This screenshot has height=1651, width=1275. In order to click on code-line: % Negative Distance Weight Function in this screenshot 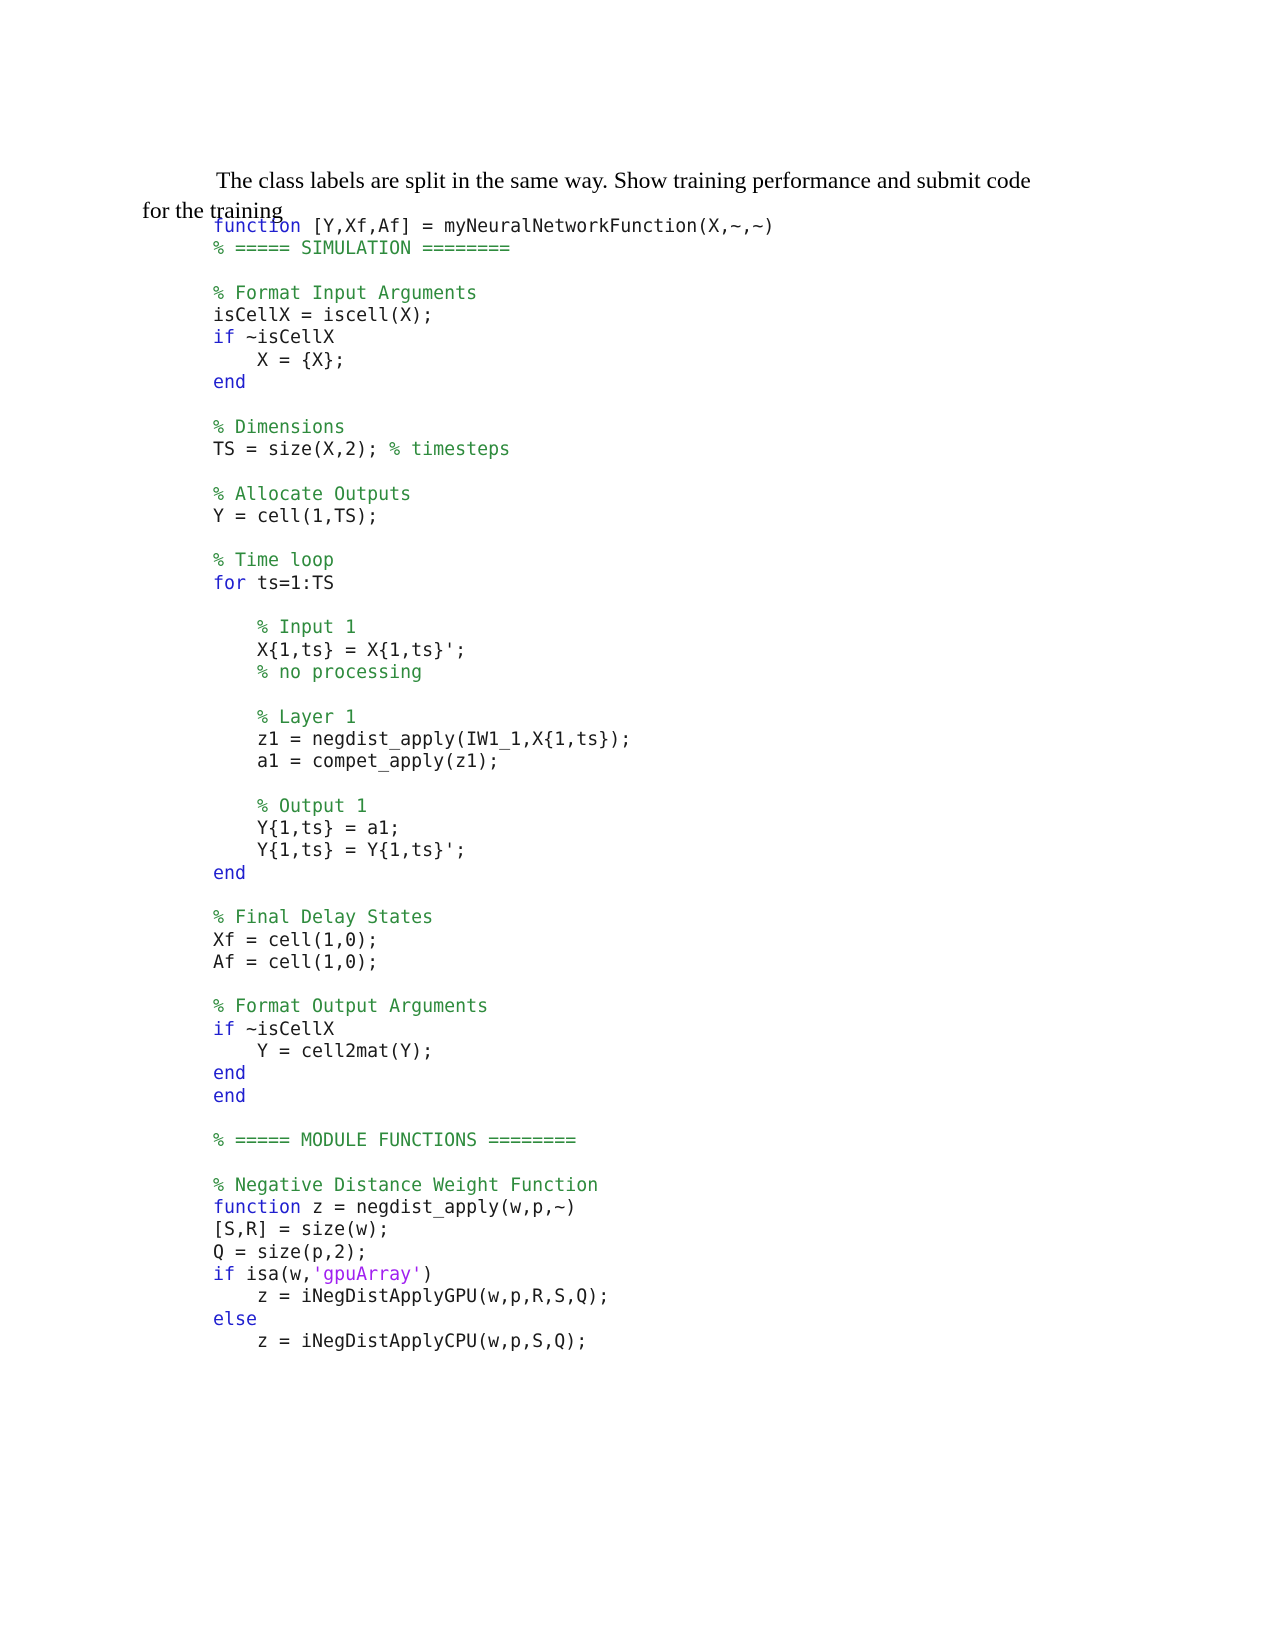, I will do `click(703, 1186)`.